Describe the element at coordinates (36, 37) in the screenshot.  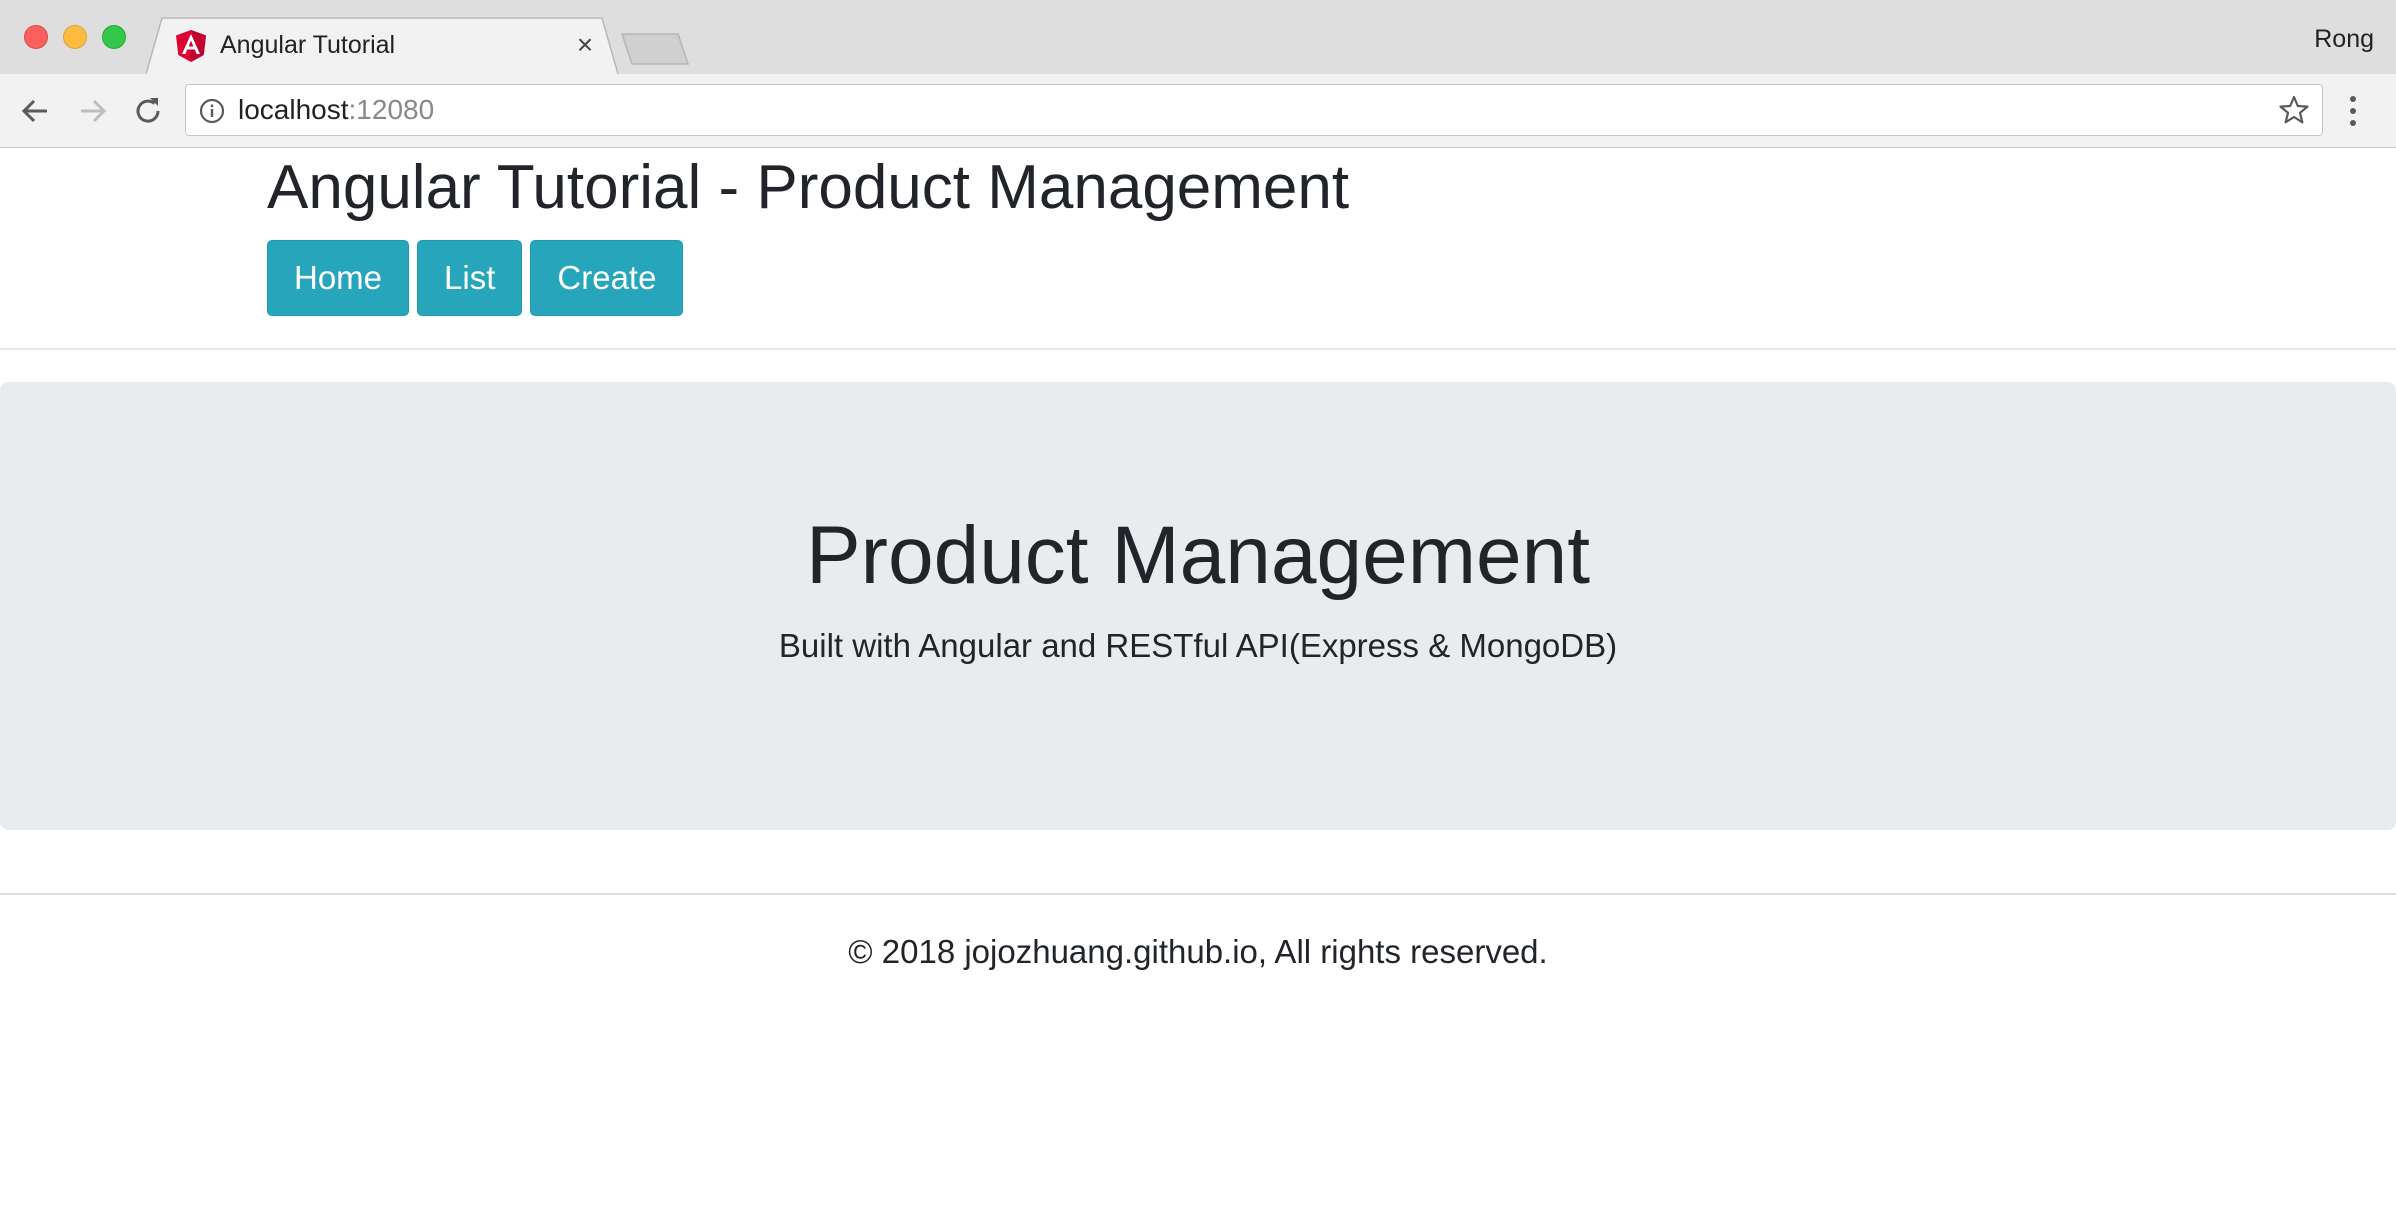
I see `window-close-button` at that location.